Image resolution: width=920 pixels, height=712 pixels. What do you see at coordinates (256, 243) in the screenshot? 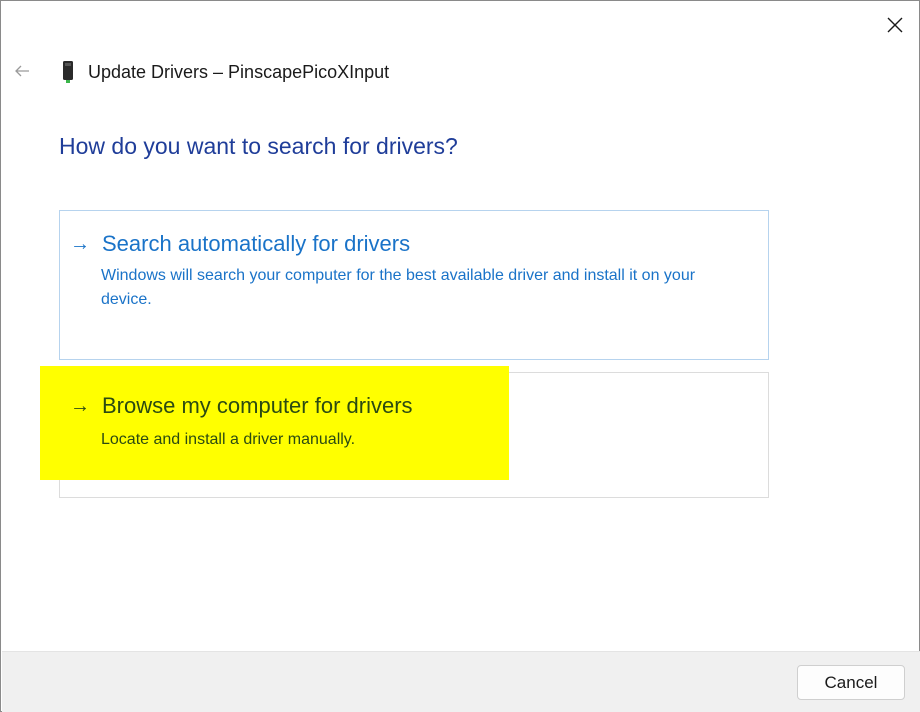
I see `option-title: Search automatically for drivers` at bounding box center [256, 243].